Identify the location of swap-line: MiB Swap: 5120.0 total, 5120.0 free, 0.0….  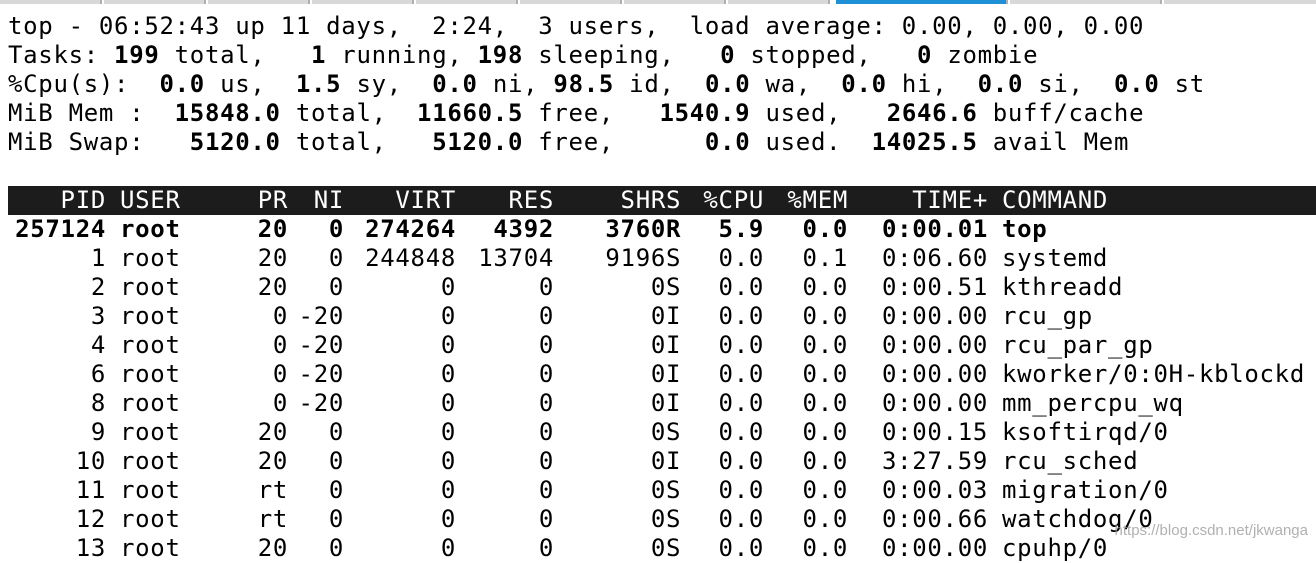
(569, 142).